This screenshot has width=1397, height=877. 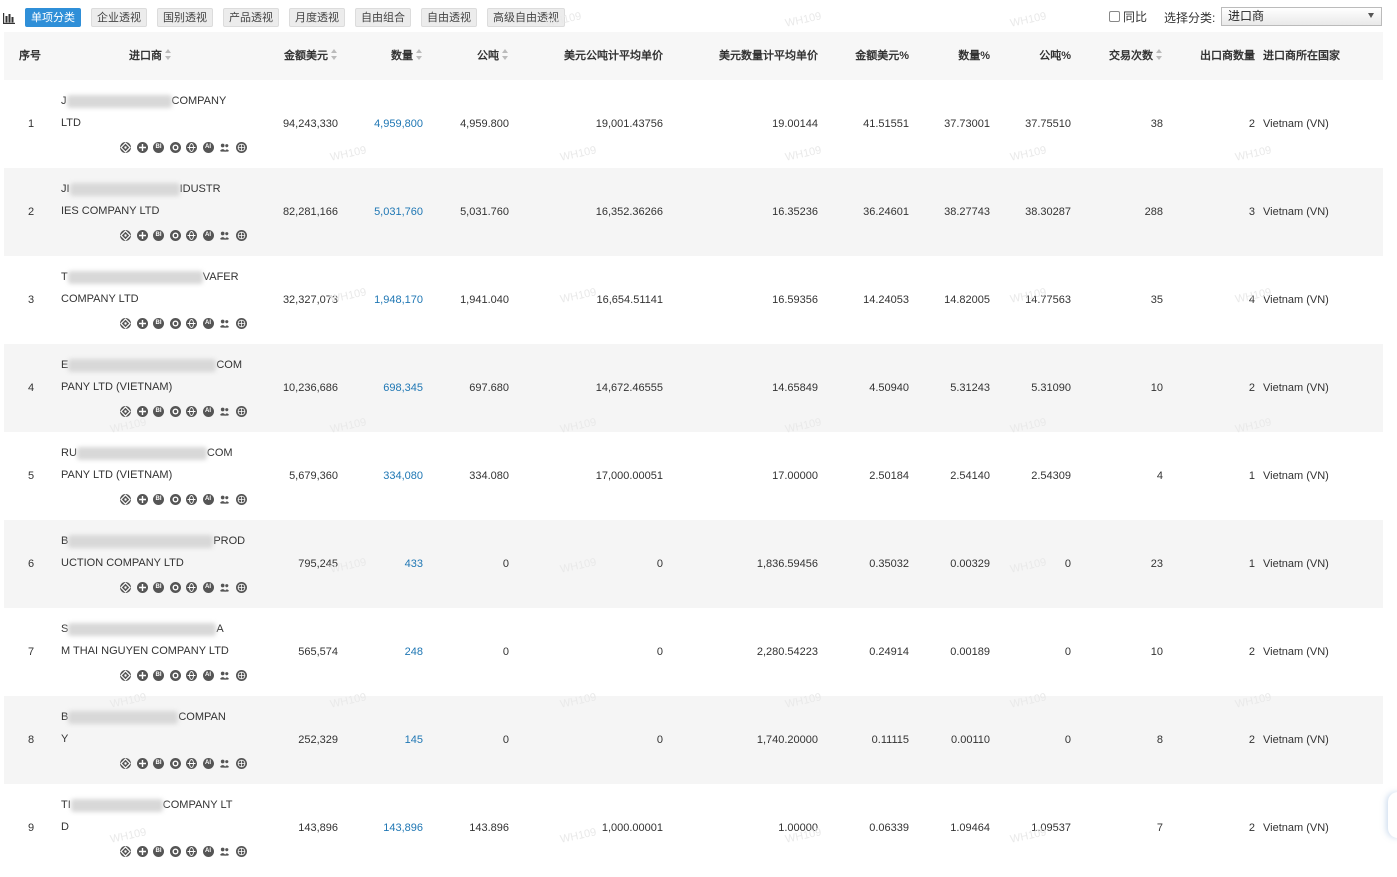 I want to click on compare-checkbox, so click(x=1114, y=16).